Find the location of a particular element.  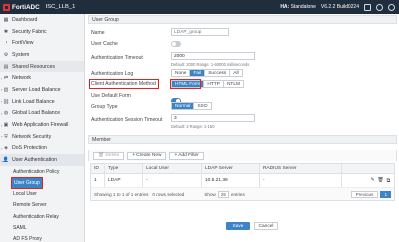

col-ldap-server: LDAP Server is located at coordinates (231, 168).